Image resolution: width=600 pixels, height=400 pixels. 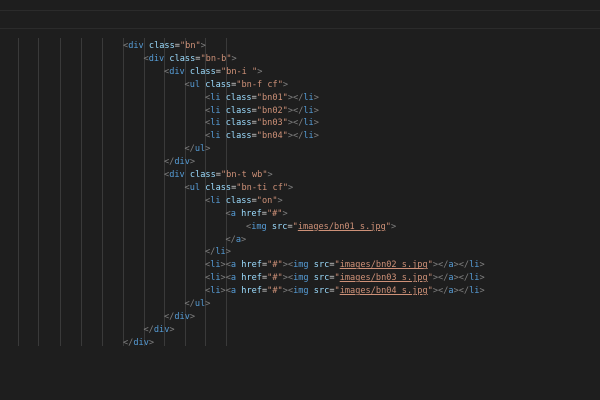 What do you see at coordinates (218, 175) in the screenshot?
I see `code-line: <div class="bn-t wb">` at bounding box center [218, 175].